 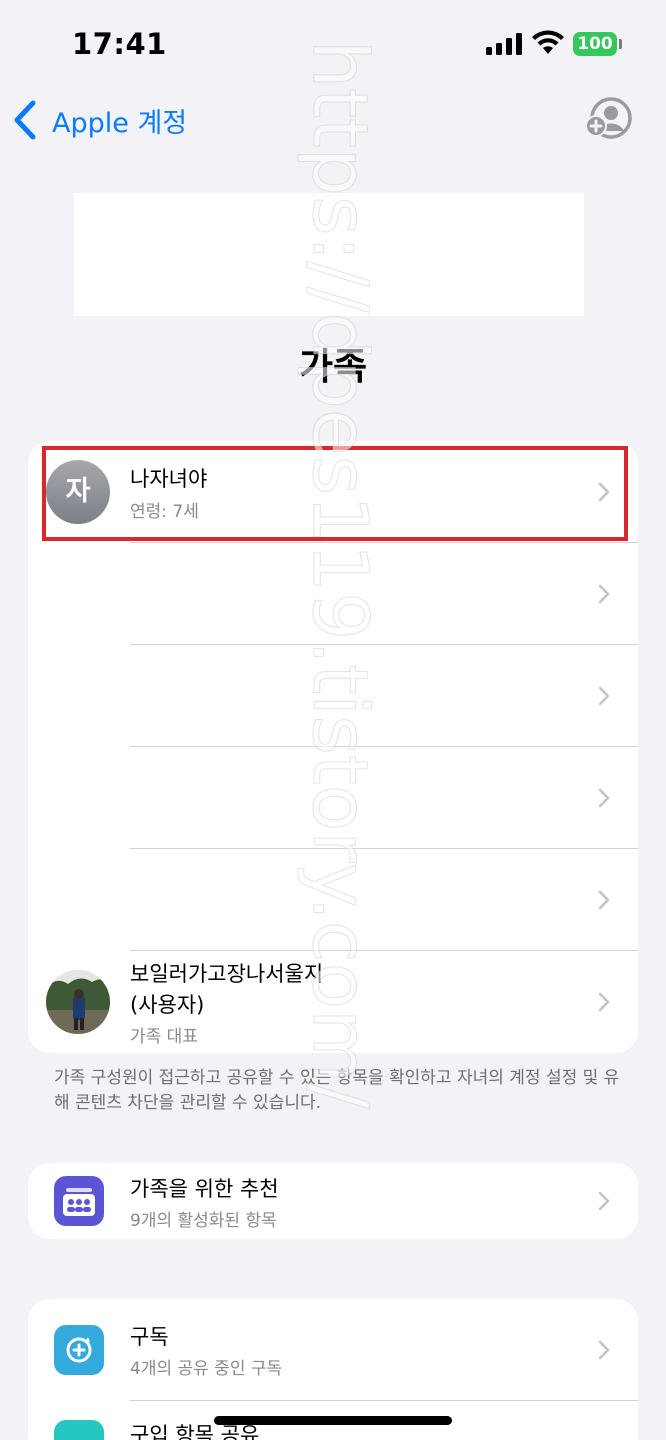 I want to click on recommendations-title: 가족을 위한 추천, so click(x=204, y=1189).